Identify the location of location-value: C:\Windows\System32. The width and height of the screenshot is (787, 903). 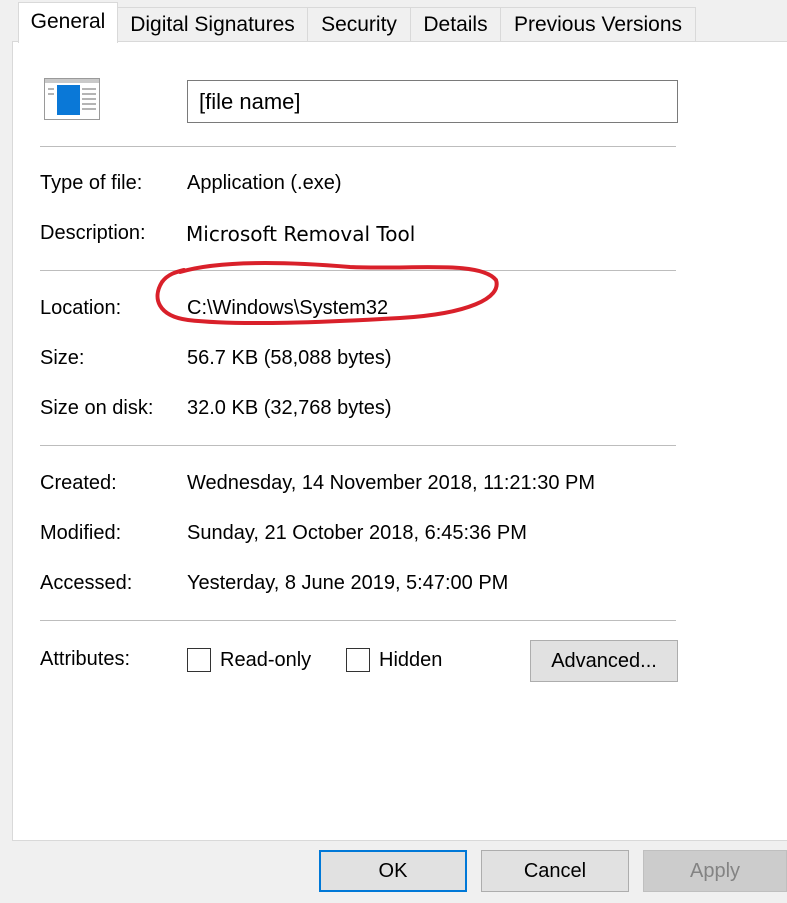
(288, 308).